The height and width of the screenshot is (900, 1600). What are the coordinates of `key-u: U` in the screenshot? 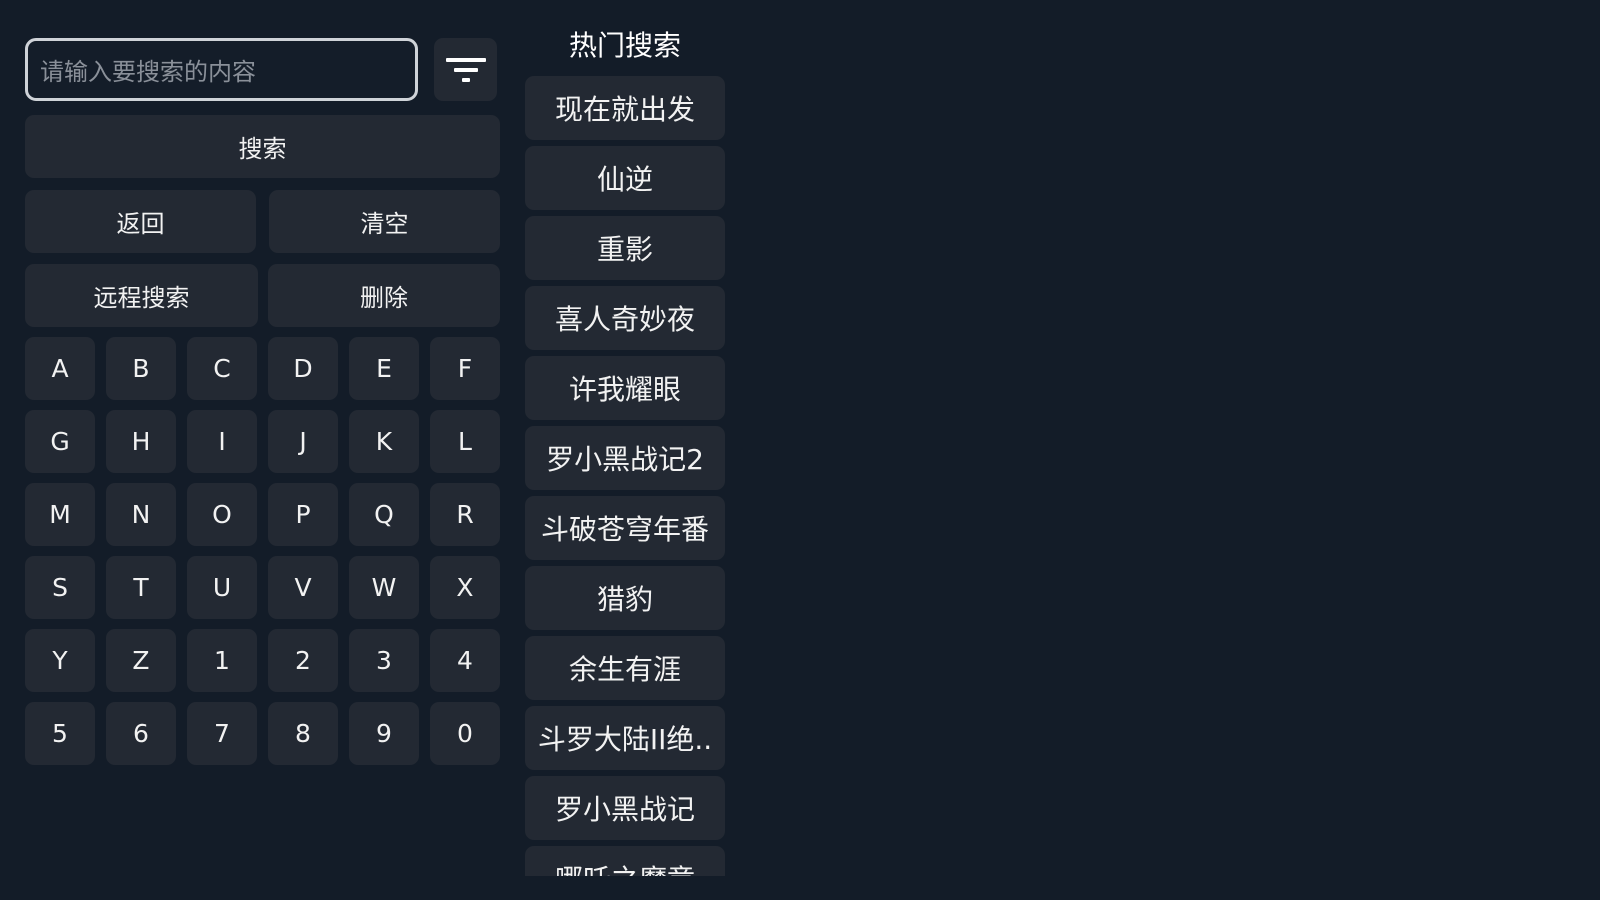 It's located at (222, 587).